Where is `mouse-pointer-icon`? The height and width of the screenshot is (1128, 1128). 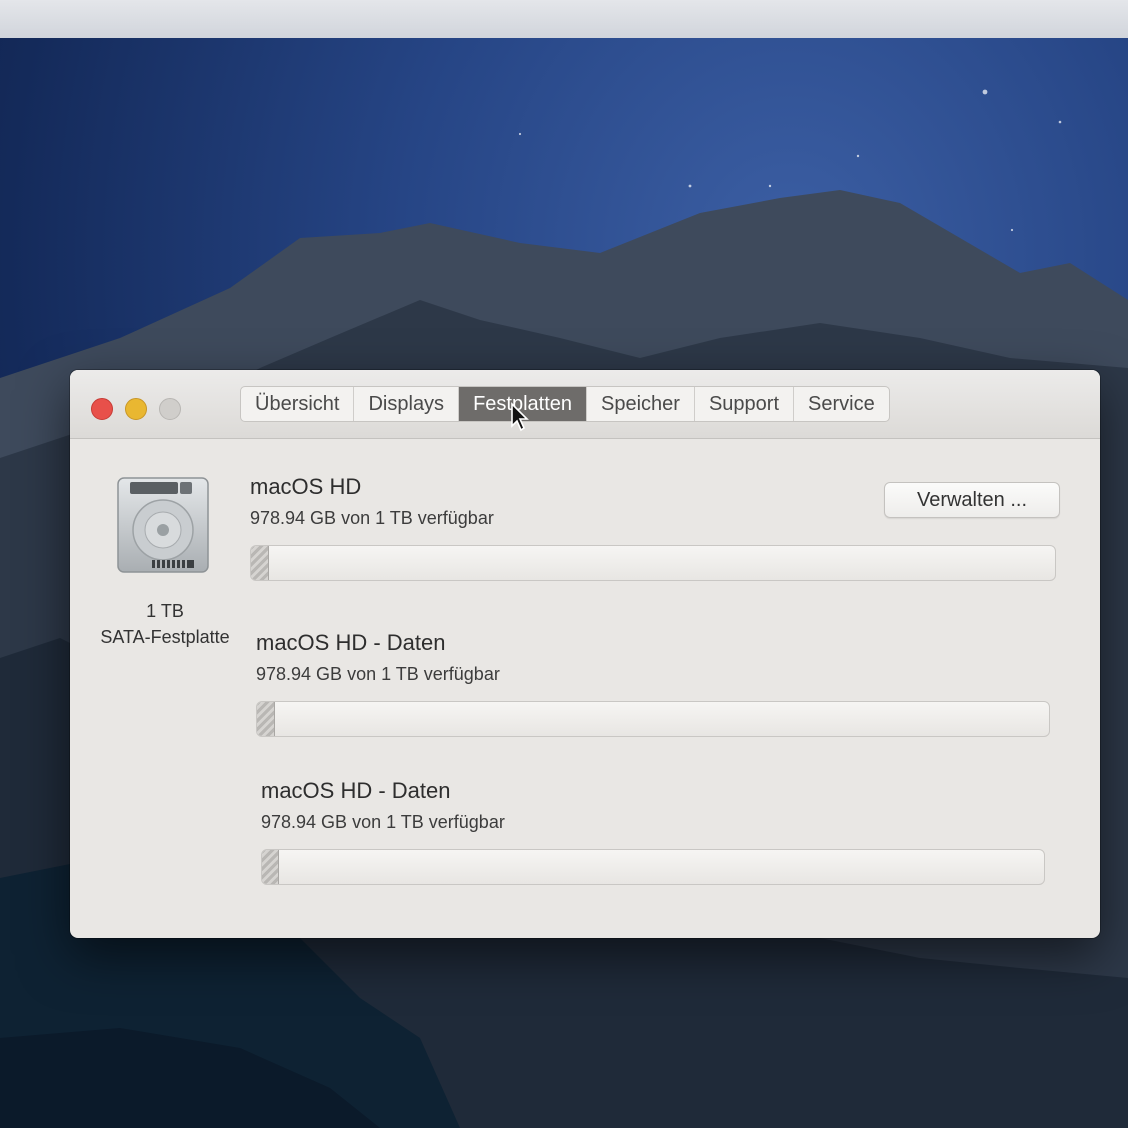 mouse-pointer-icon is located at coordinates (520, 417).